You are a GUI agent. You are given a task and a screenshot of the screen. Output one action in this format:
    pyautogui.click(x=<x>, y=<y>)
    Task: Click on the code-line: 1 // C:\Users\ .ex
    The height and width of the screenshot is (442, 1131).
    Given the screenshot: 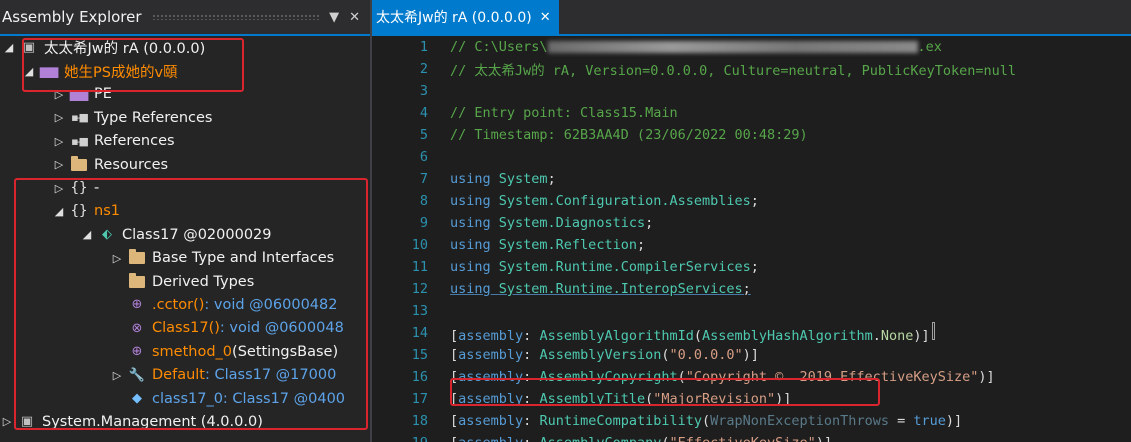 What is the action you would take?
    pyautogui.click(x=751, y=47)
    